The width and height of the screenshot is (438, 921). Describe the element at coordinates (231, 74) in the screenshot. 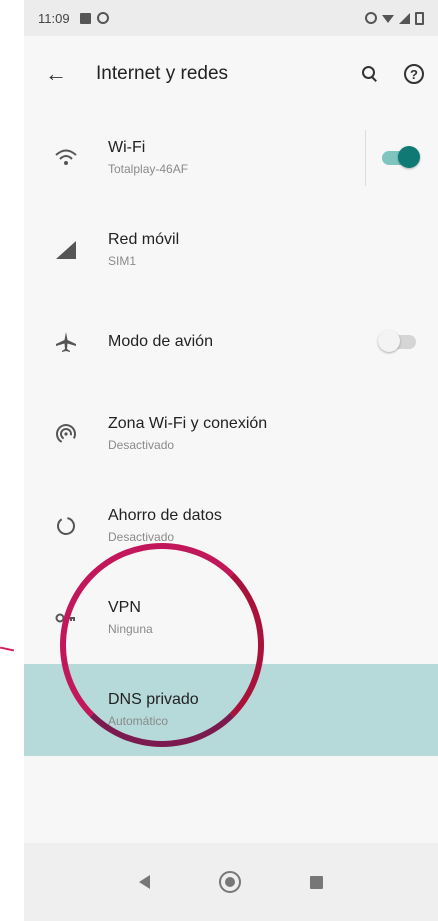

I see `app-bar: ← Internet y redes ?` at that location.